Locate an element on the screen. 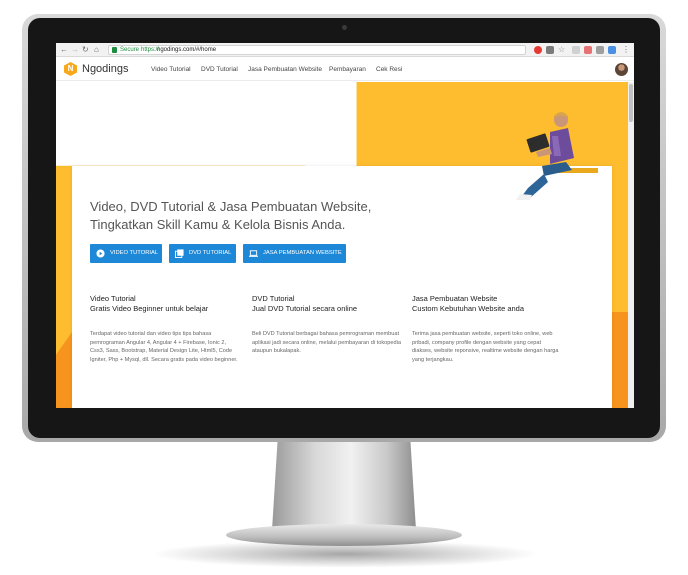 This screenshot has height=575, width=688. logo-letter: N is located at coordinates (70, 68).